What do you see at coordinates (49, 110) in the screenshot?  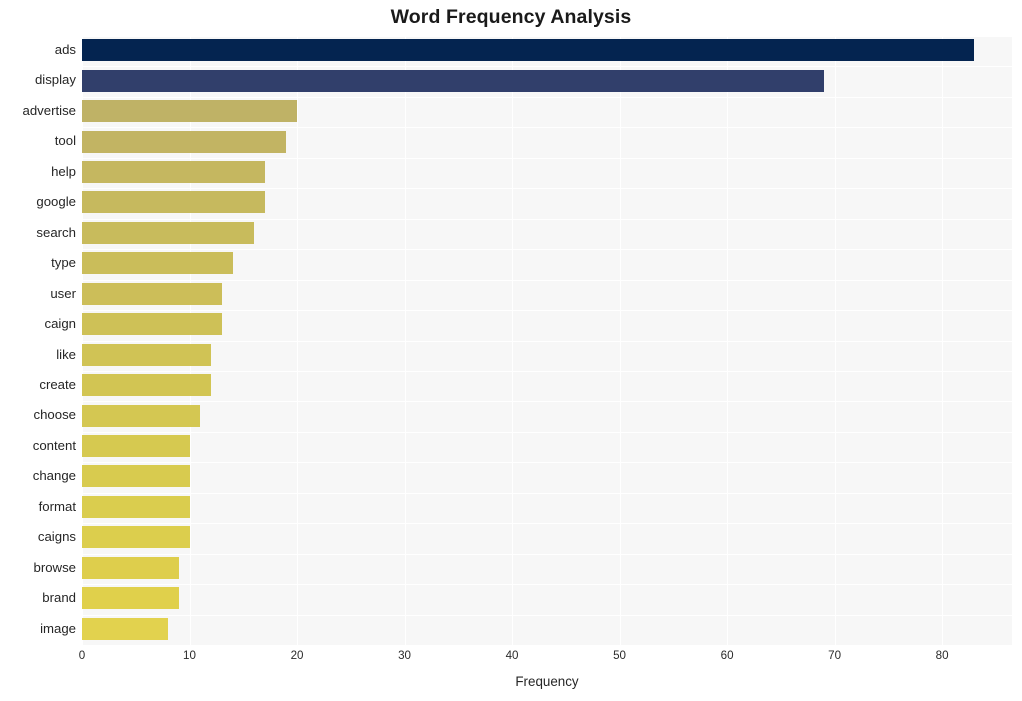 I see `y-axis-tick-label: advertise` at bounding box center [49, 110].